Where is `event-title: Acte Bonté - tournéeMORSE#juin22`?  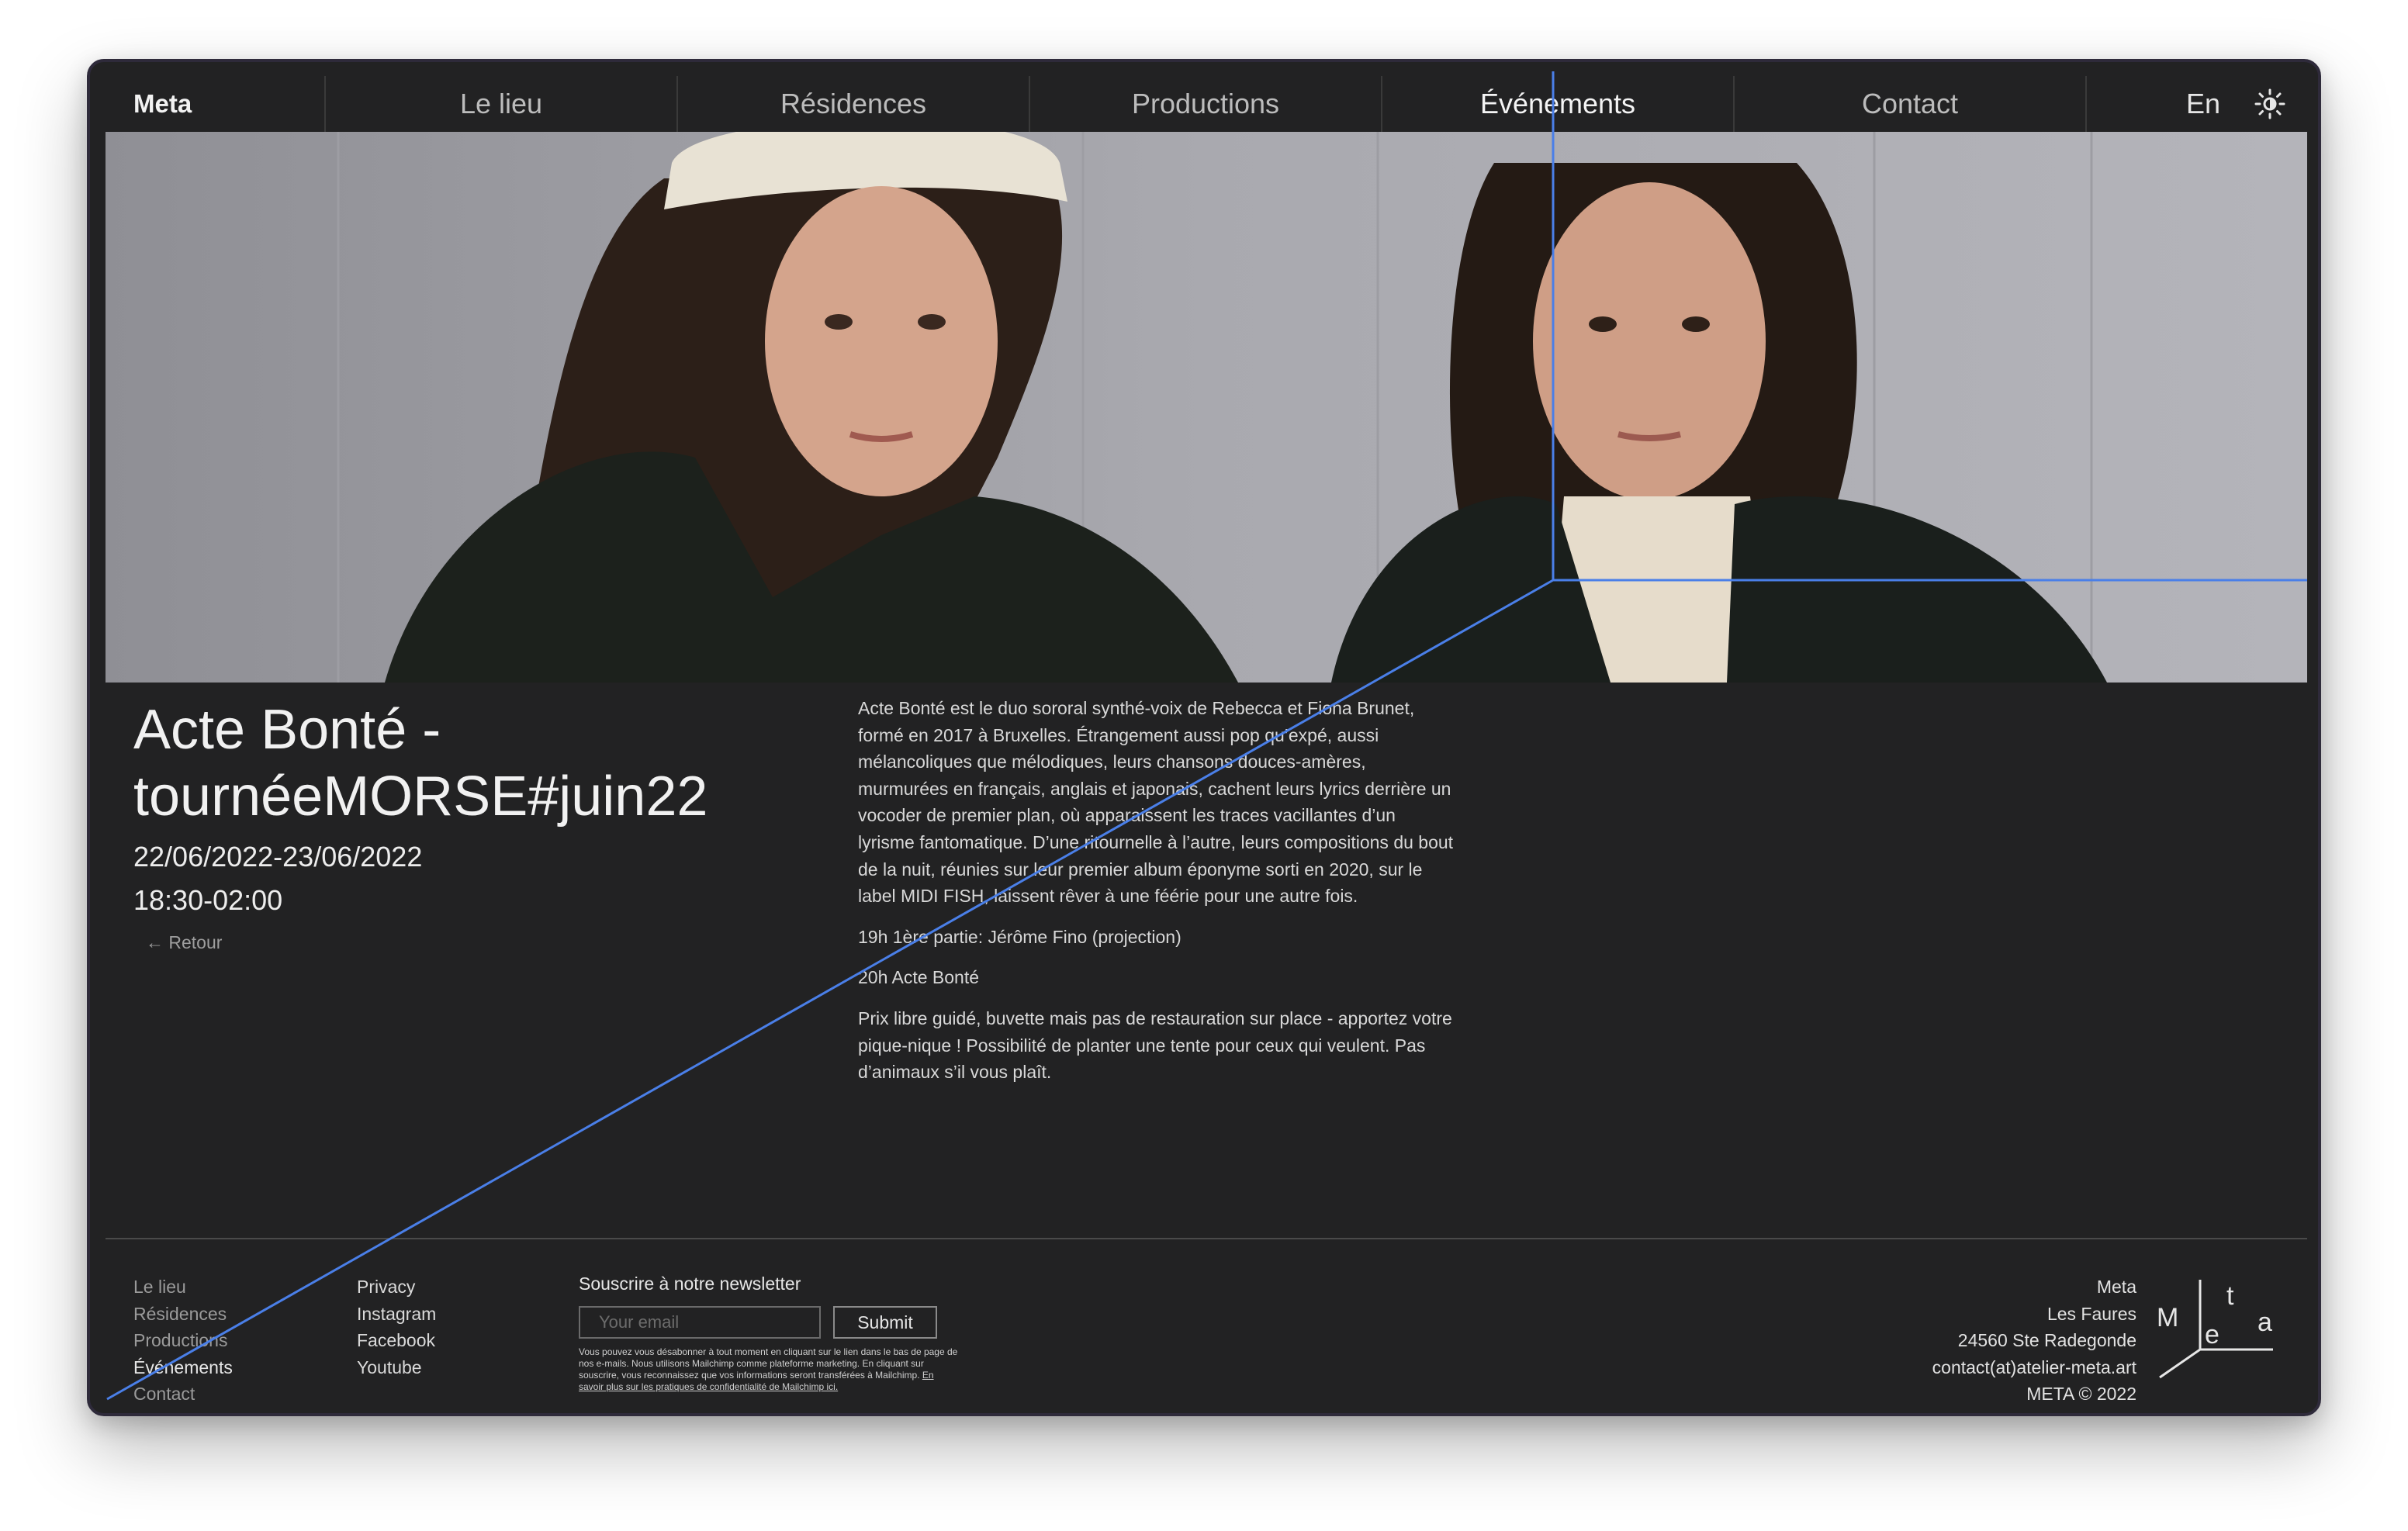
event-title: Acte Bonté - tournéeMORSE#juin22 is located at coordinates (420, 763).